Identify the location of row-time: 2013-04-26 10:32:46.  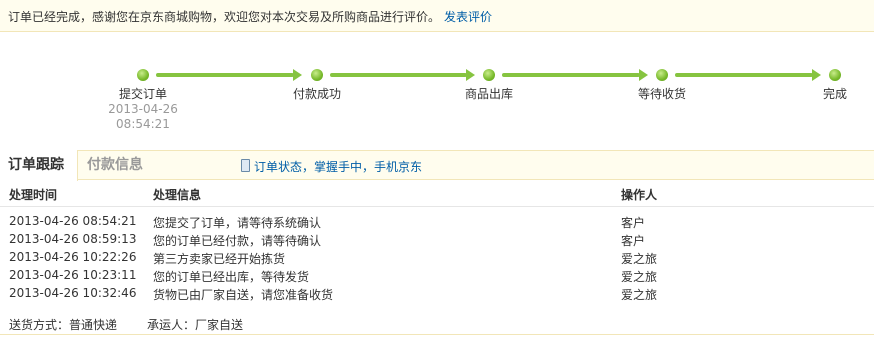
(73, 293).